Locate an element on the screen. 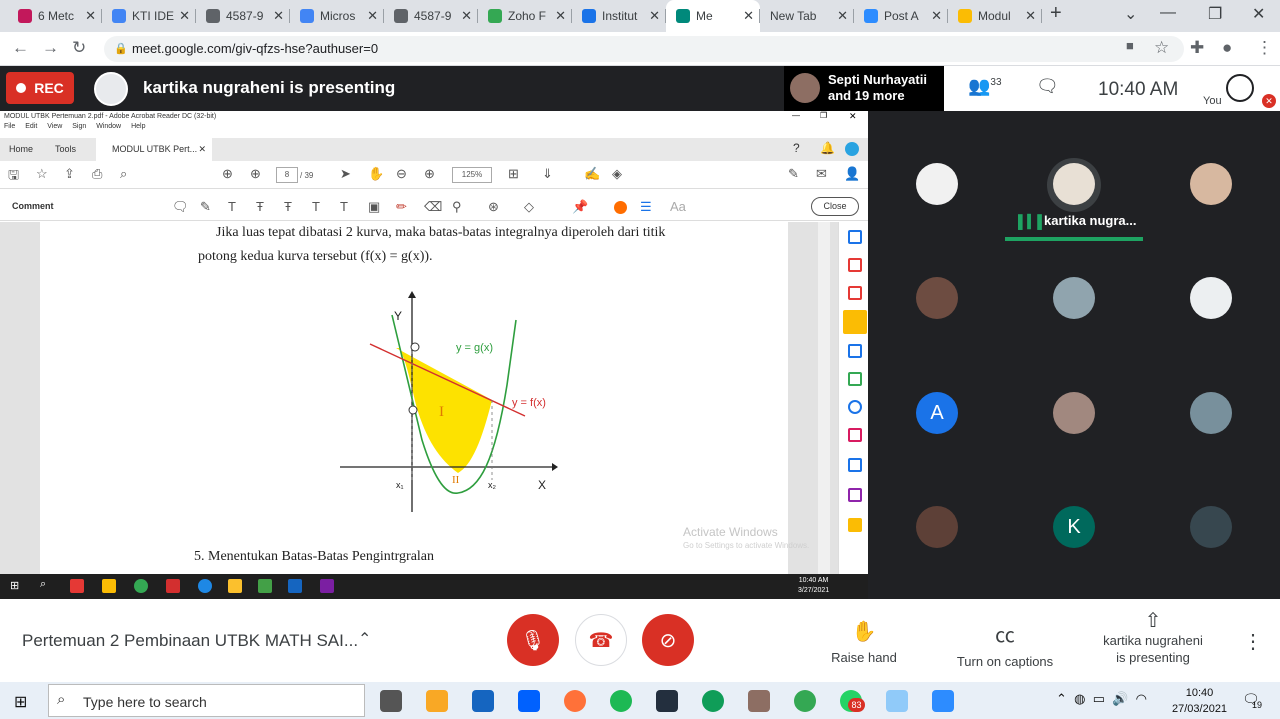 This screenshot has width=1280, height=719. hand-icon: ✋ is located at coordinates (864, 632).